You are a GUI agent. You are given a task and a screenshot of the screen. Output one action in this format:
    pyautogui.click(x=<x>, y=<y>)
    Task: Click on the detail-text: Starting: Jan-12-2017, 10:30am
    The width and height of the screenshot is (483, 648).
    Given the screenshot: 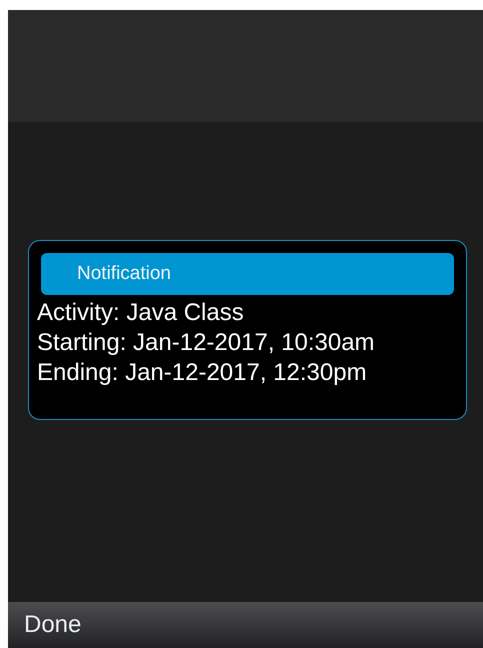 What is the action you would take?
    pyautogui.click(x=206, y=343)
    